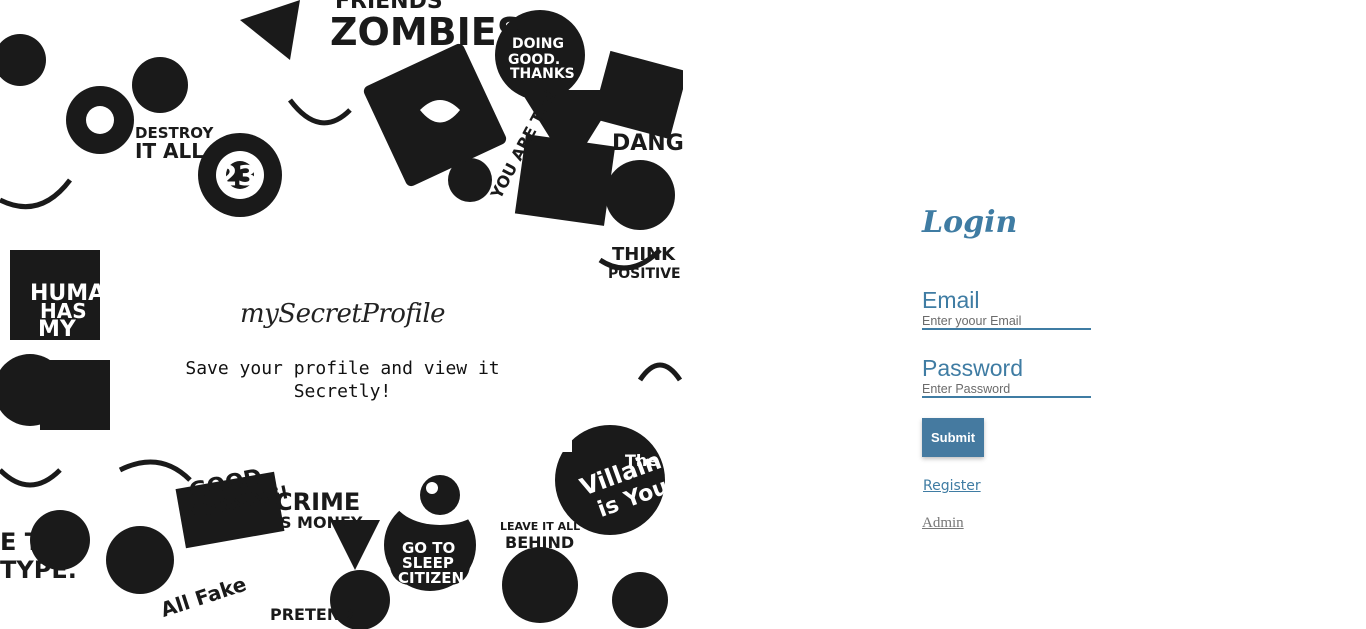  I want to click on svg-text: DANG, so click(647, 143).